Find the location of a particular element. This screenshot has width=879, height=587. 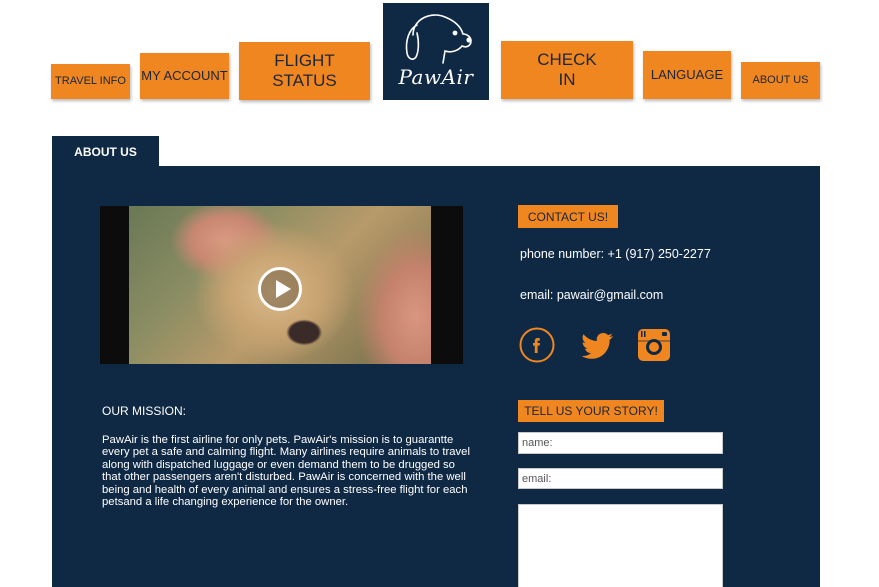

tell-us-your-story-label: TELL US YOUR STORY! is located at coordinates (591, 411).